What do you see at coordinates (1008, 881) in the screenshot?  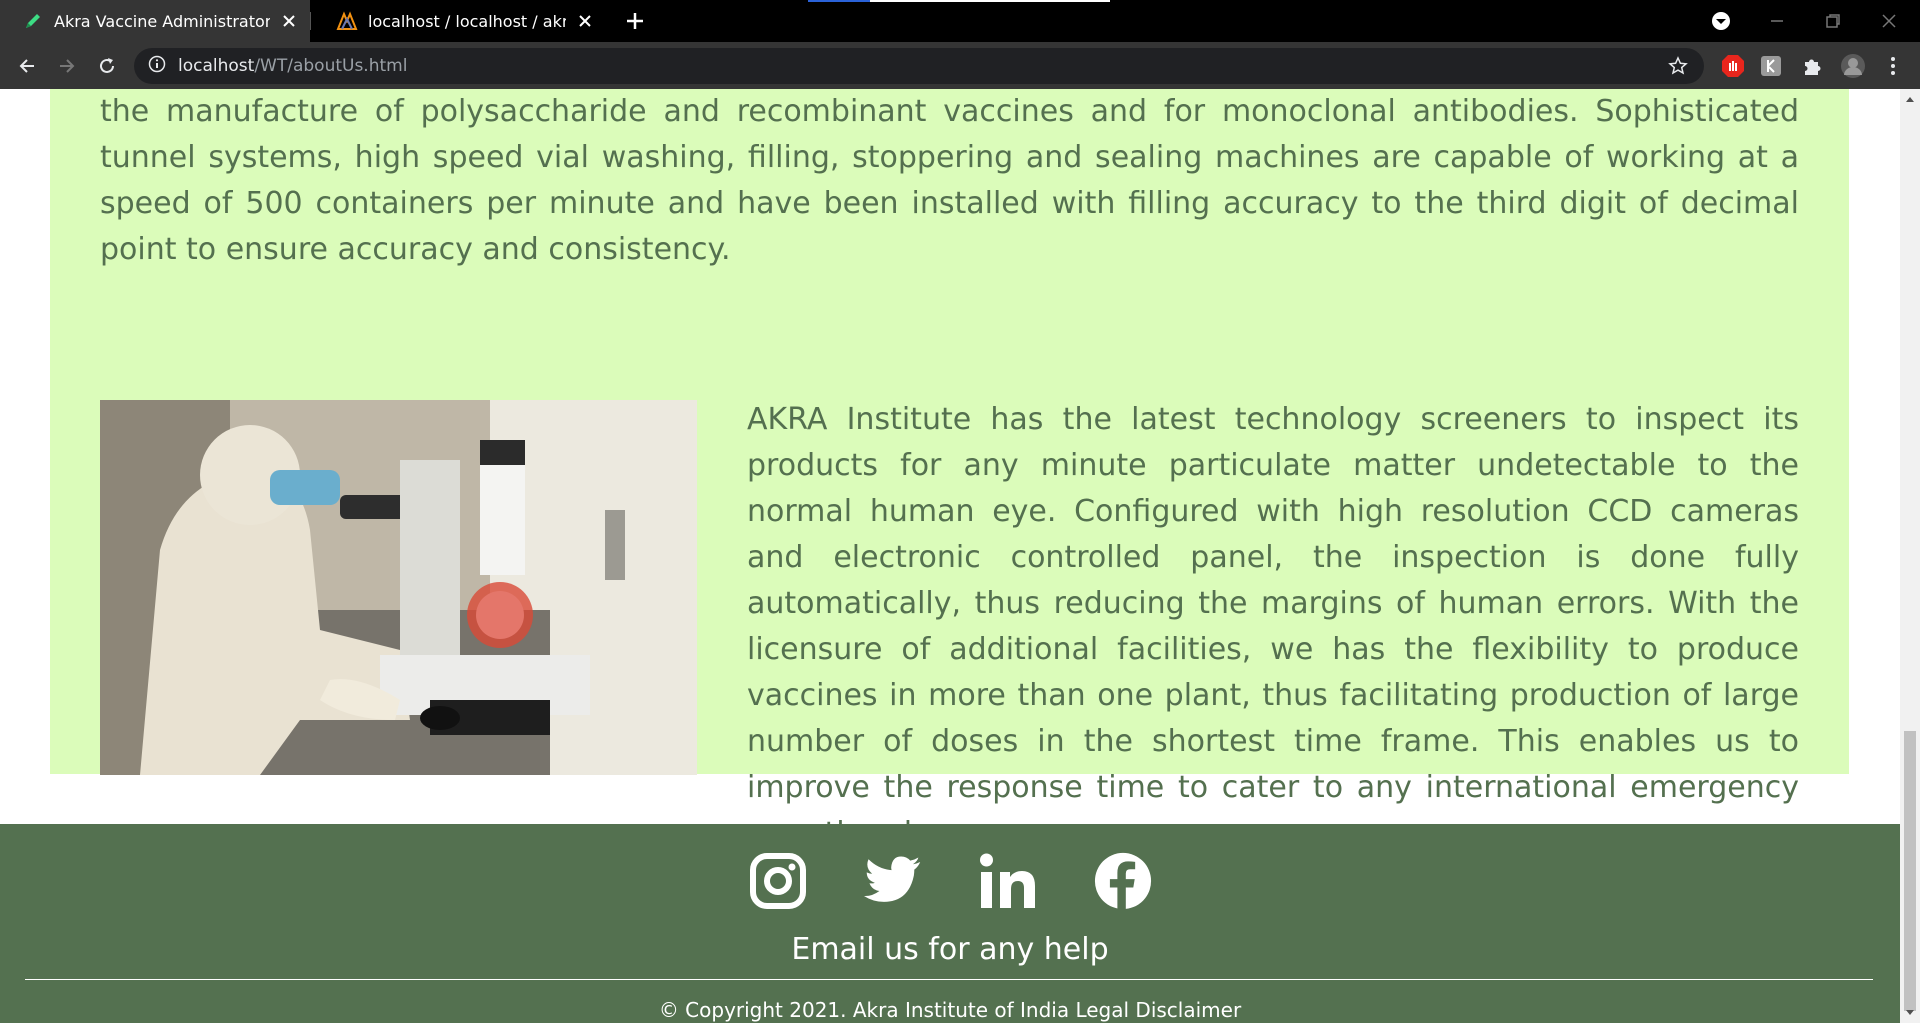 I see `linkedin-icon` at bounding box center [1008, 881].